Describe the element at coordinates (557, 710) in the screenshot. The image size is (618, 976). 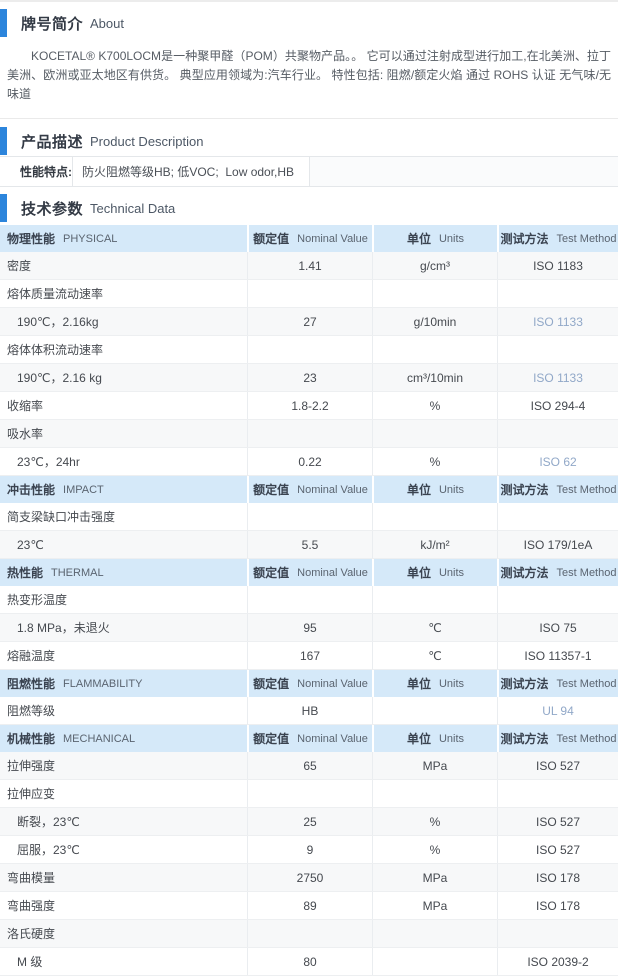
I see `test-method-link: UL 94` at that location.